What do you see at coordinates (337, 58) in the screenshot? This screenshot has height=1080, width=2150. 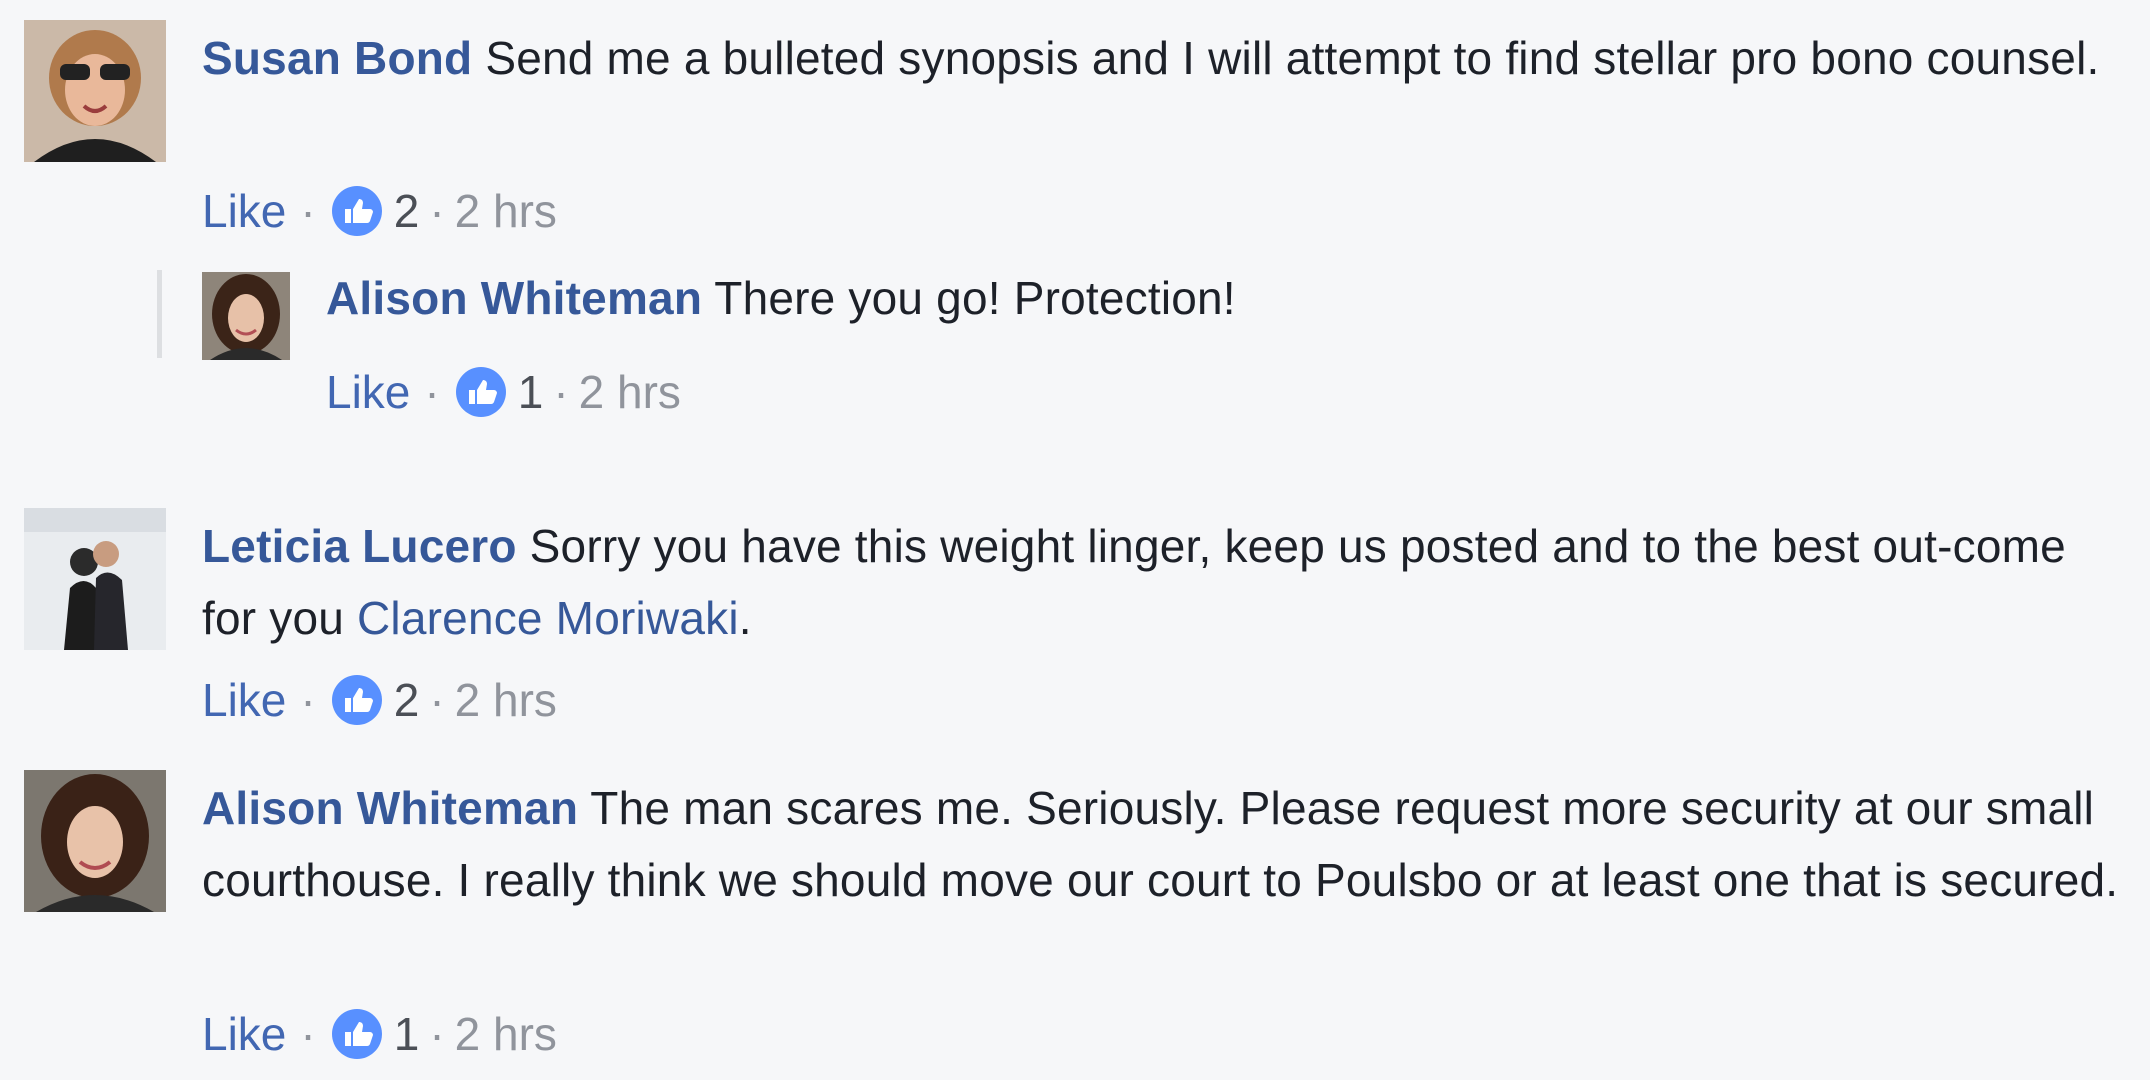 I see `author-name: Susan Bond` at bounding box center [337, 58].